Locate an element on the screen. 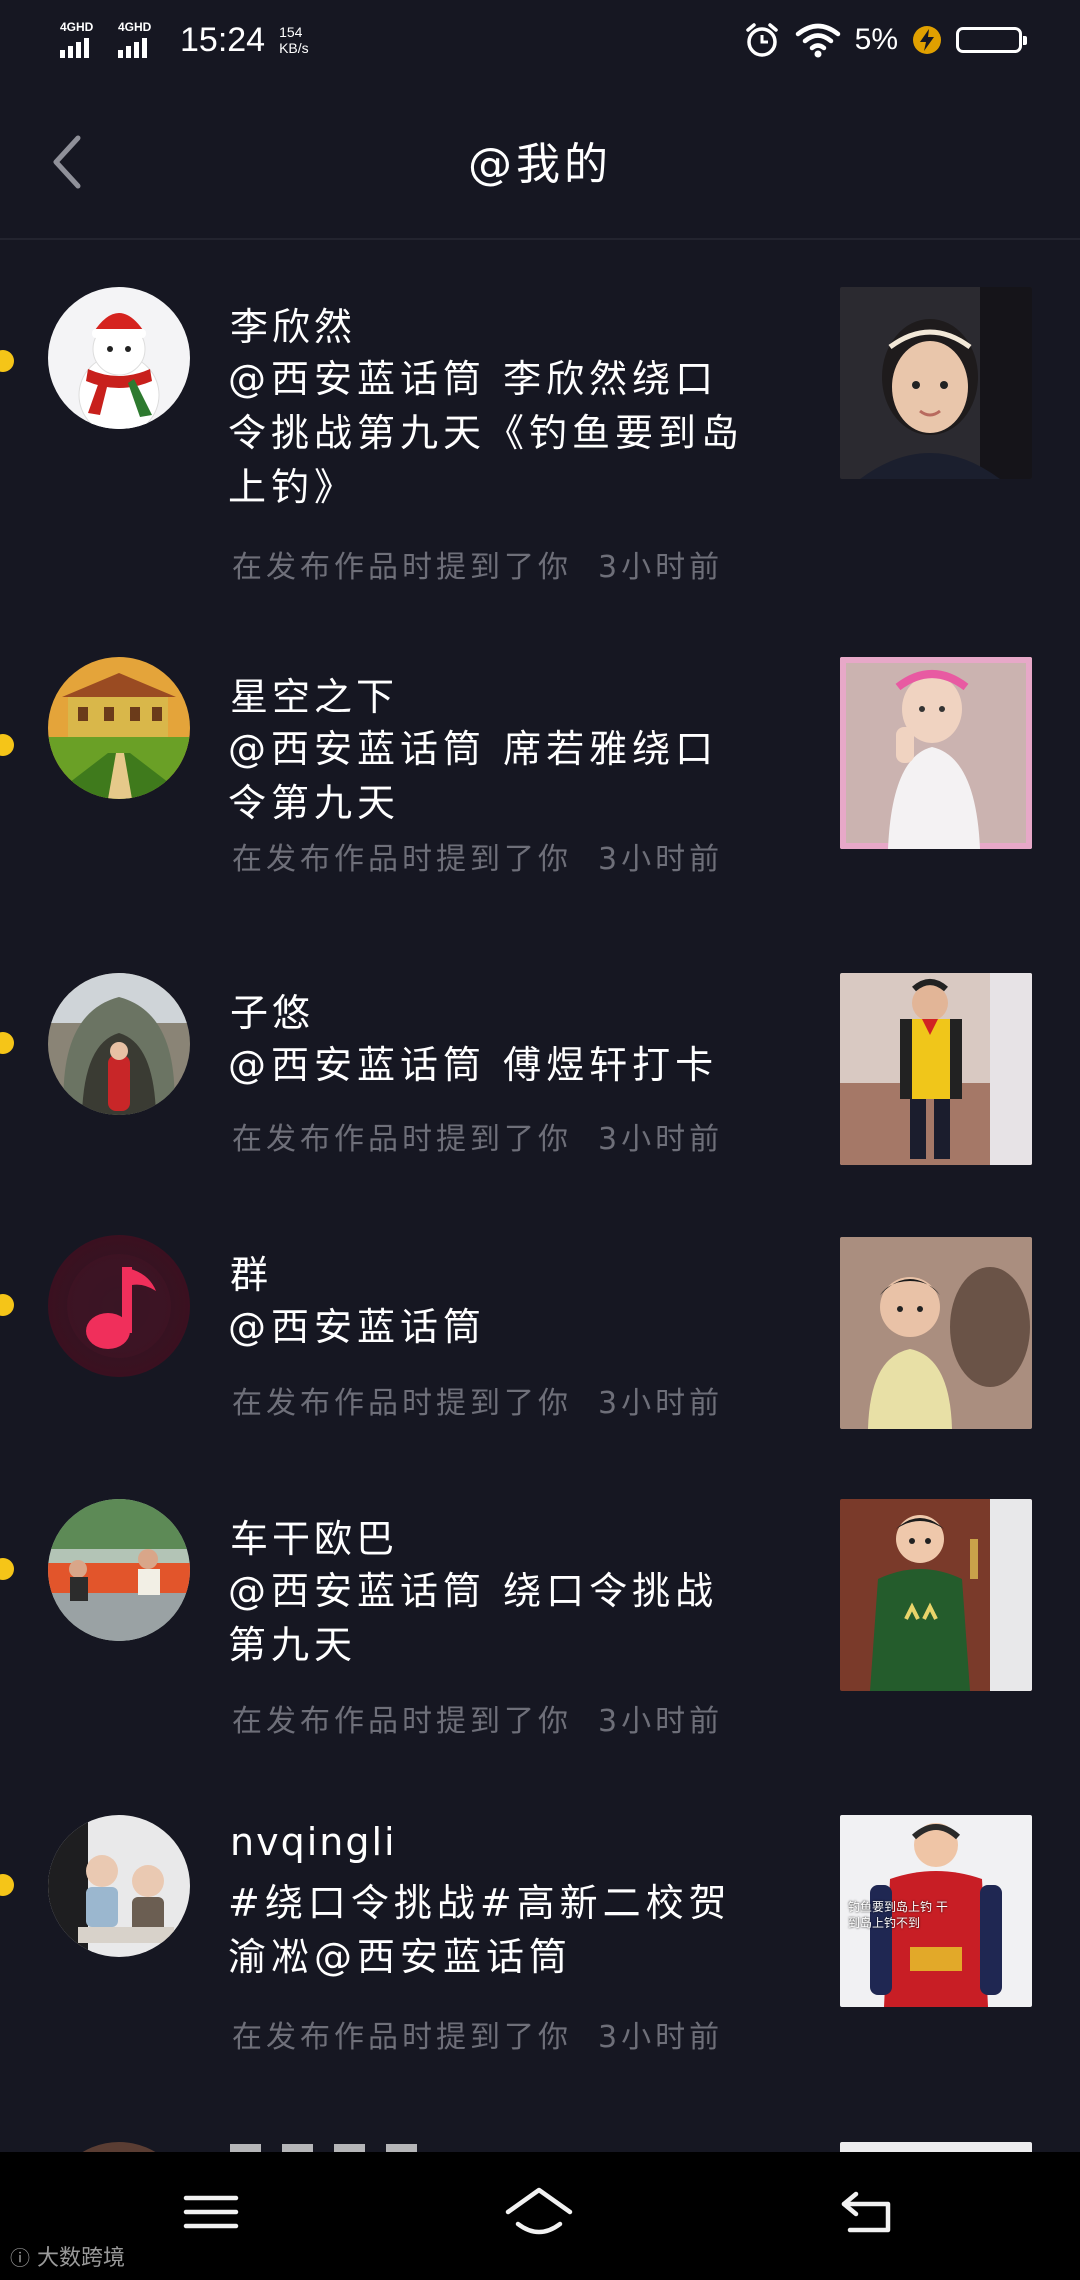 The width and height of the screenshot is (1080, 2280). watermark-logo-icon: ⓘ is located at coordinates (20, 2258).